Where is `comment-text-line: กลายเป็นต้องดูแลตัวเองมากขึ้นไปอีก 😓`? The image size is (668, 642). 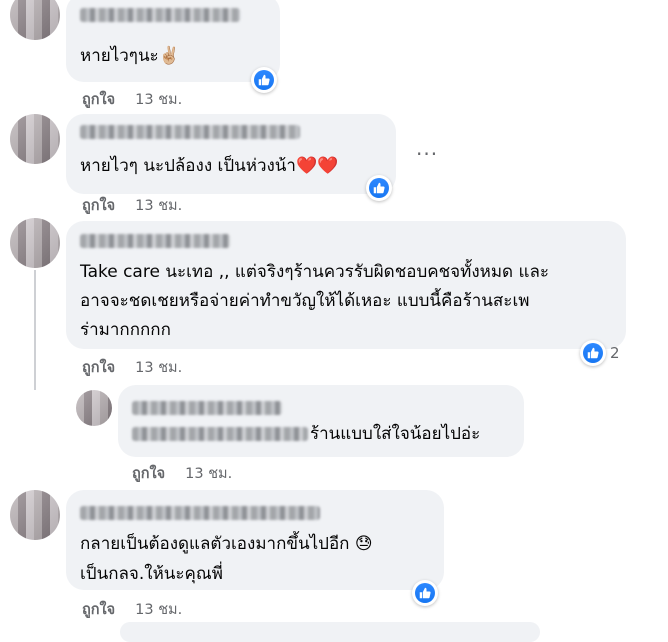
comment-text-line: กลายเป็นต้องดูแลตัวเองมากขึ้นไปอีก 😓 is located at coordinates (226, 544).